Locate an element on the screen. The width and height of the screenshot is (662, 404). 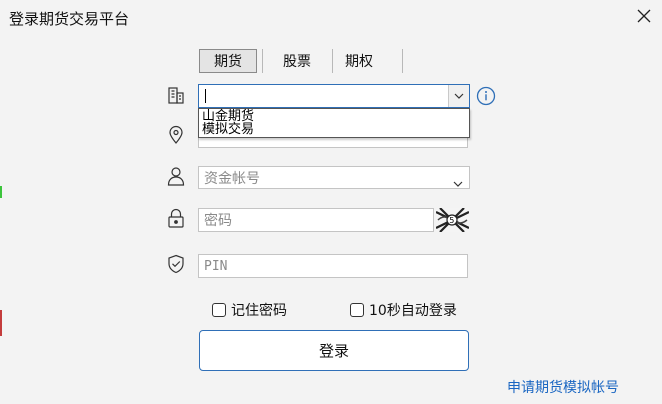
account-select: 资金帐号 is located at coordinates (334, 177).